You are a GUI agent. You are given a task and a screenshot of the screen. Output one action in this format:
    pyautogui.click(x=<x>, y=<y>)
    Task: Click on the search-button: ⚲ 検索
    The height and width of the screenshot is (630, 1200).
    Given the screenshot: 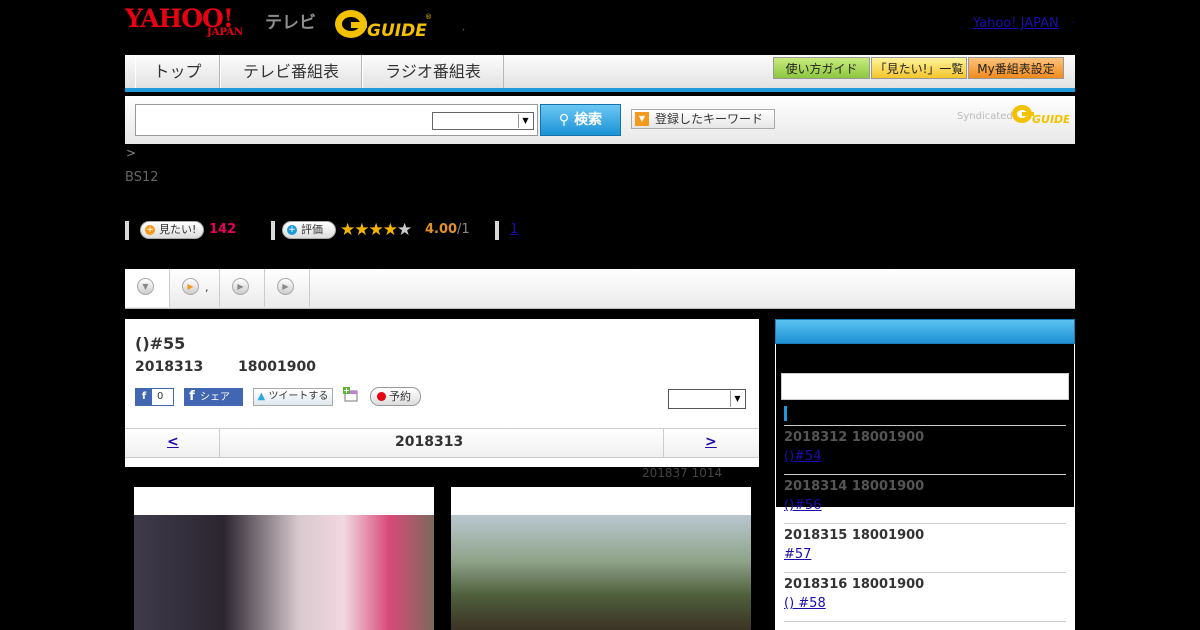 What is the action you would take?
    pyautogui.click(x=580, y=120)
    